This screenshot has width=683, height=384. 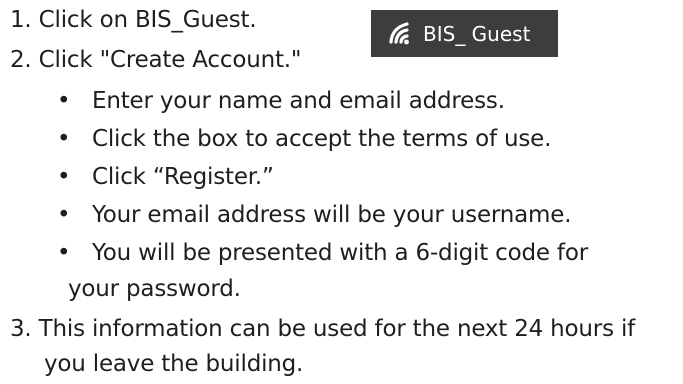 I want to click on bullet-3-text: Click “Register.”, so click(x=183, y=177).